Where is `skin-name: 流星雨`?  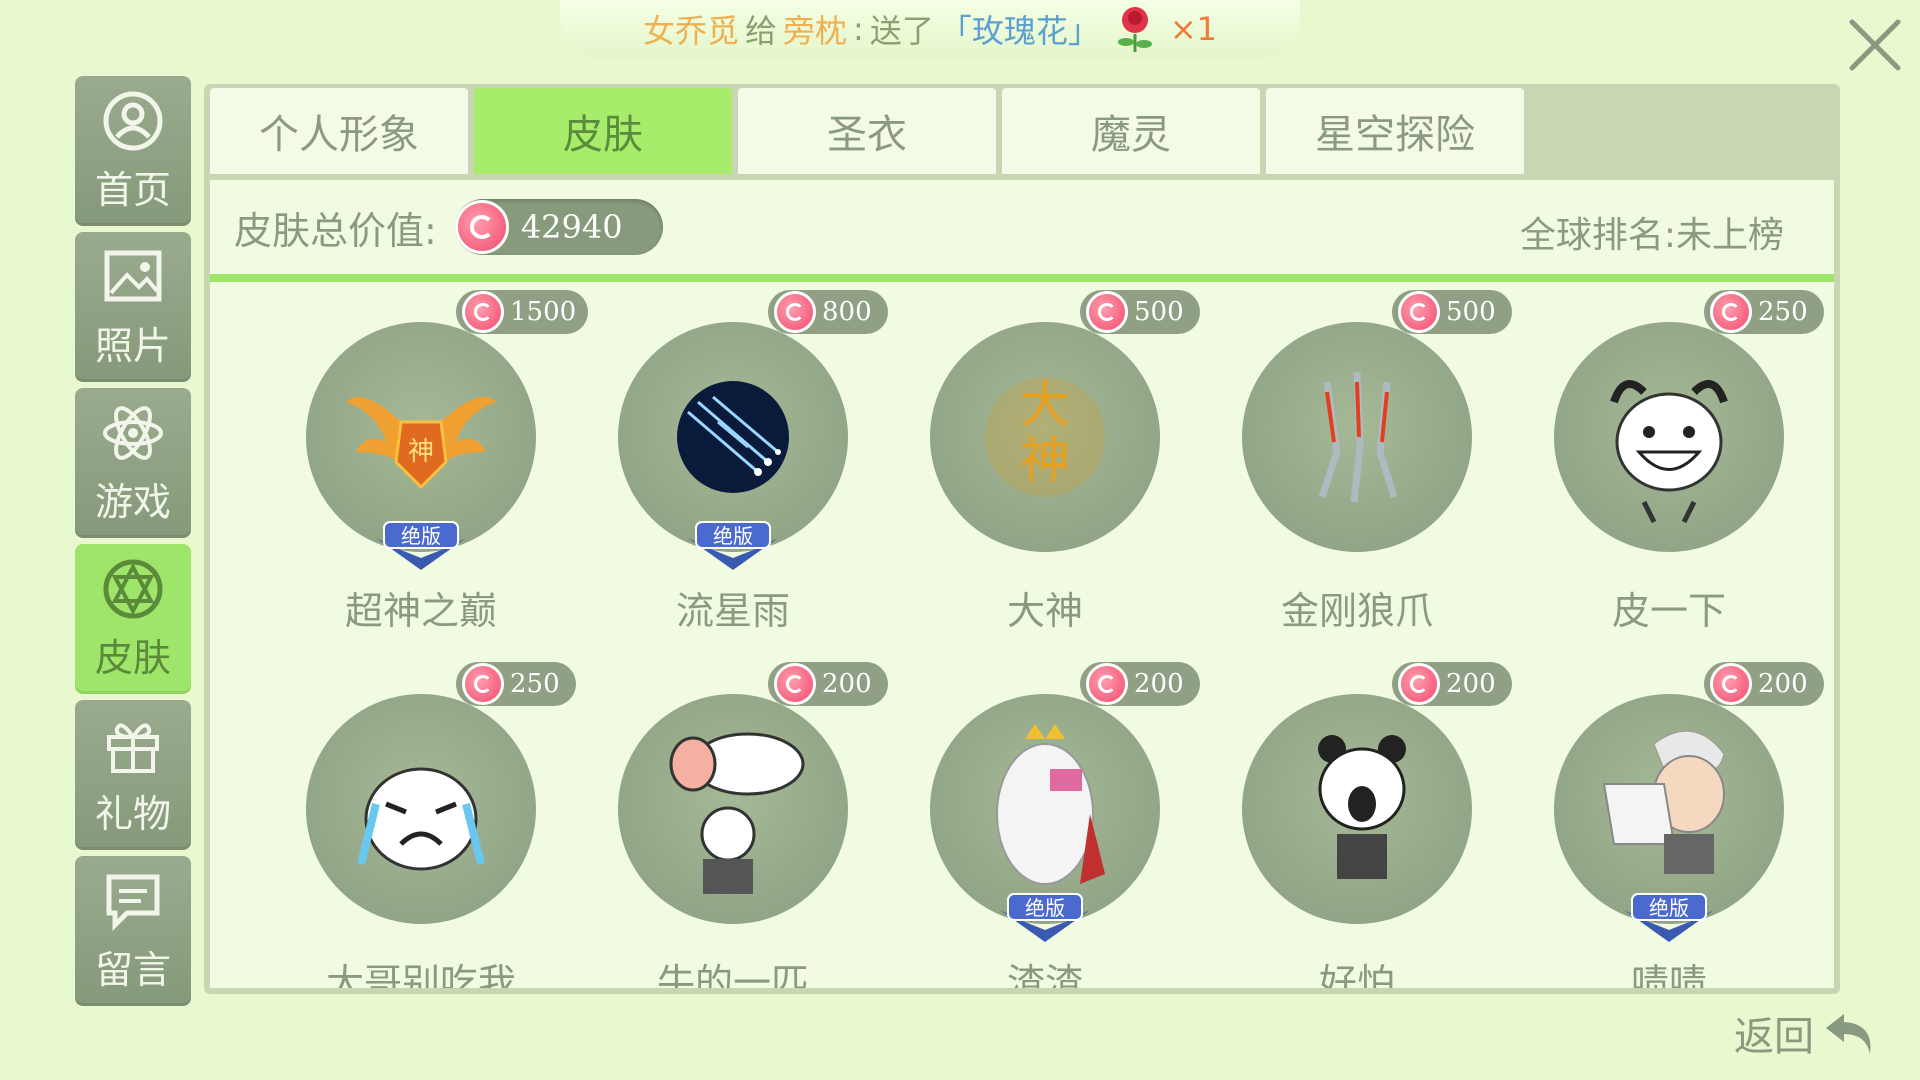
skin-name: 流星雨 is located at coordinates (732, 611).